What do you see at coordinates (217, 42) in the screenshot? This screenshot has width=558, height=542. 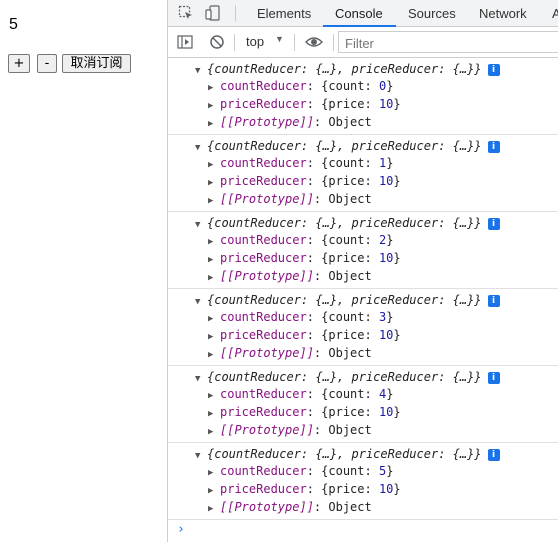 I see `clear-console-icon` at bounding box center [217, 42].